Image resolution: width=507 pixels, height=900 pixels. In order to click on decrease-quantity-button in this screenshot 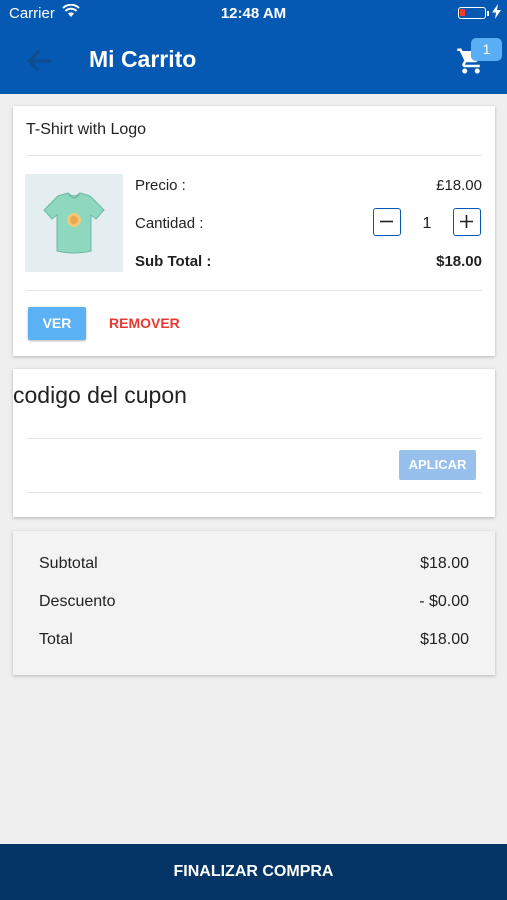, I will do `click(387, 222)`.